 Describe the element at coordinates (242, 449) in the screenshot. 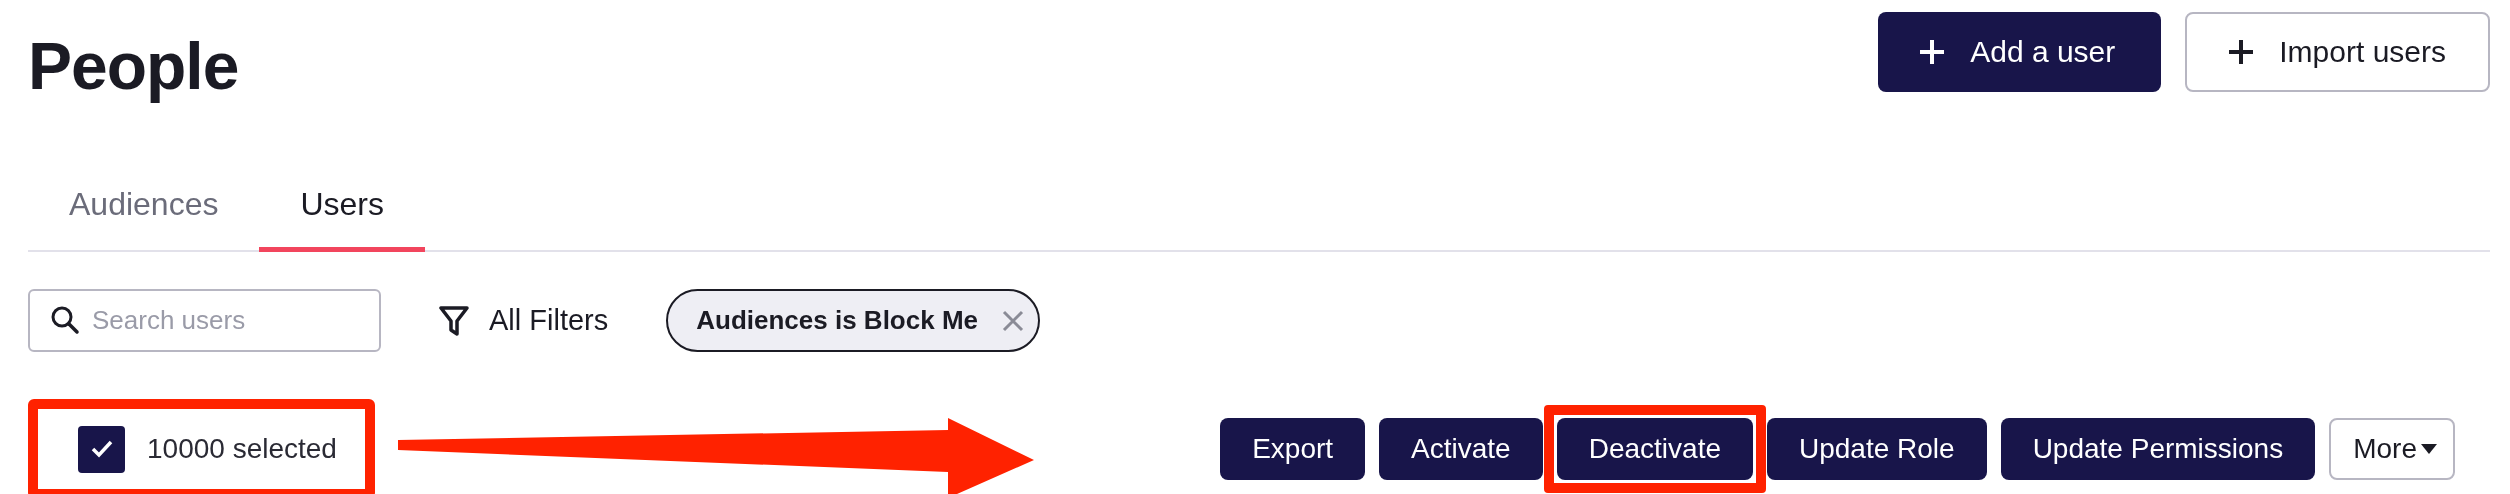

I see `selection-count: 10000 selected` at that location.